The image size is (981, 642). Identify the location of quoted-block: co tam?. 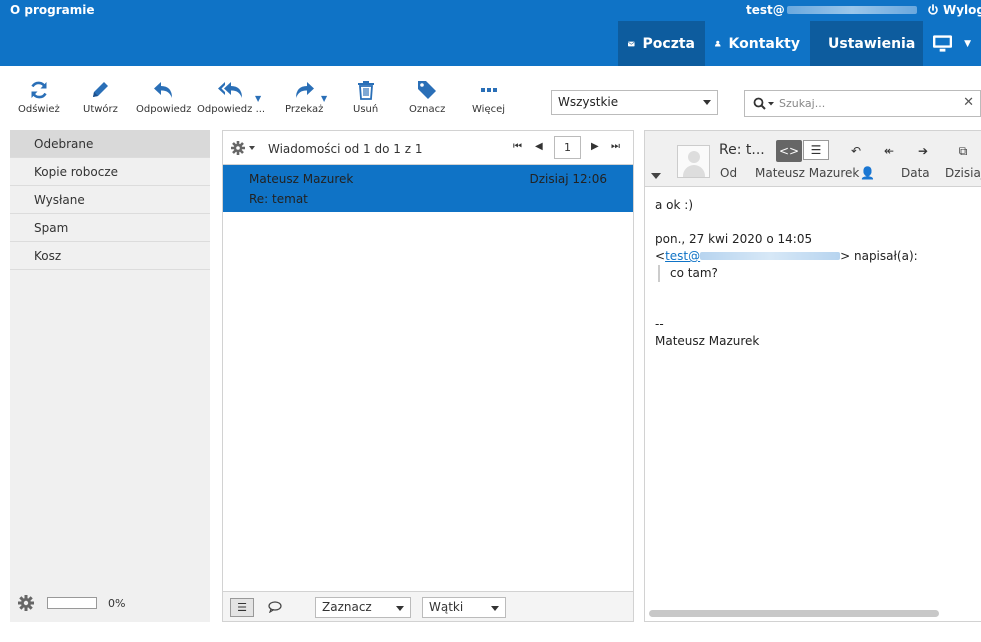
(788, 273).